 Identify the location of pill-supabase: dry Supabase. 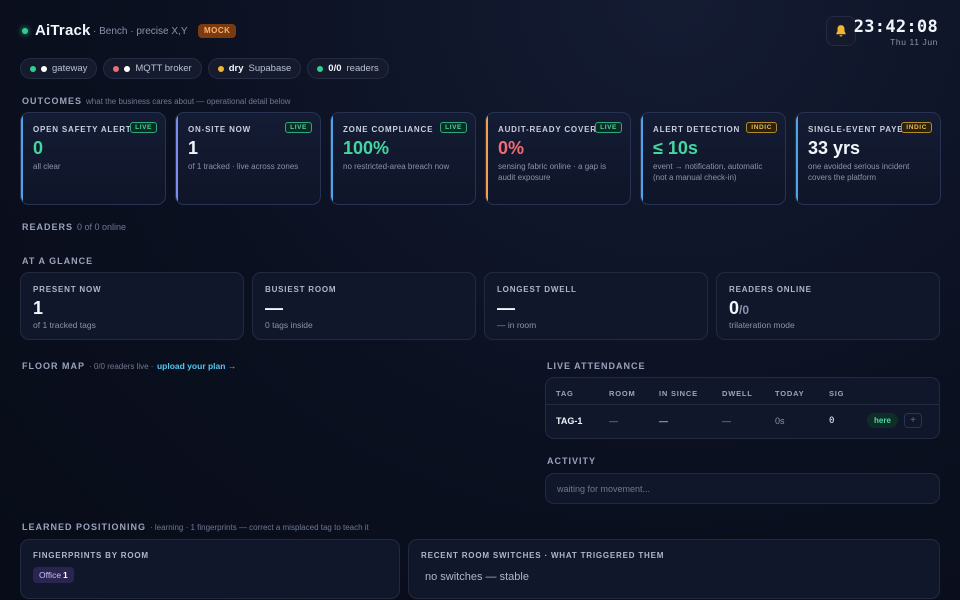
(254, 68).